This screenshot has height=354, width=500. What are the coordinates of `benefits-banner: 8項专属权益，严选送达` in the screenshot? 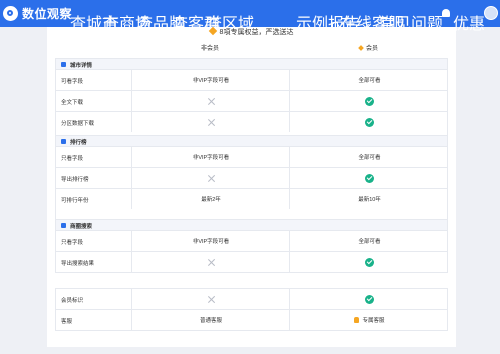 It's located at (251, 32).